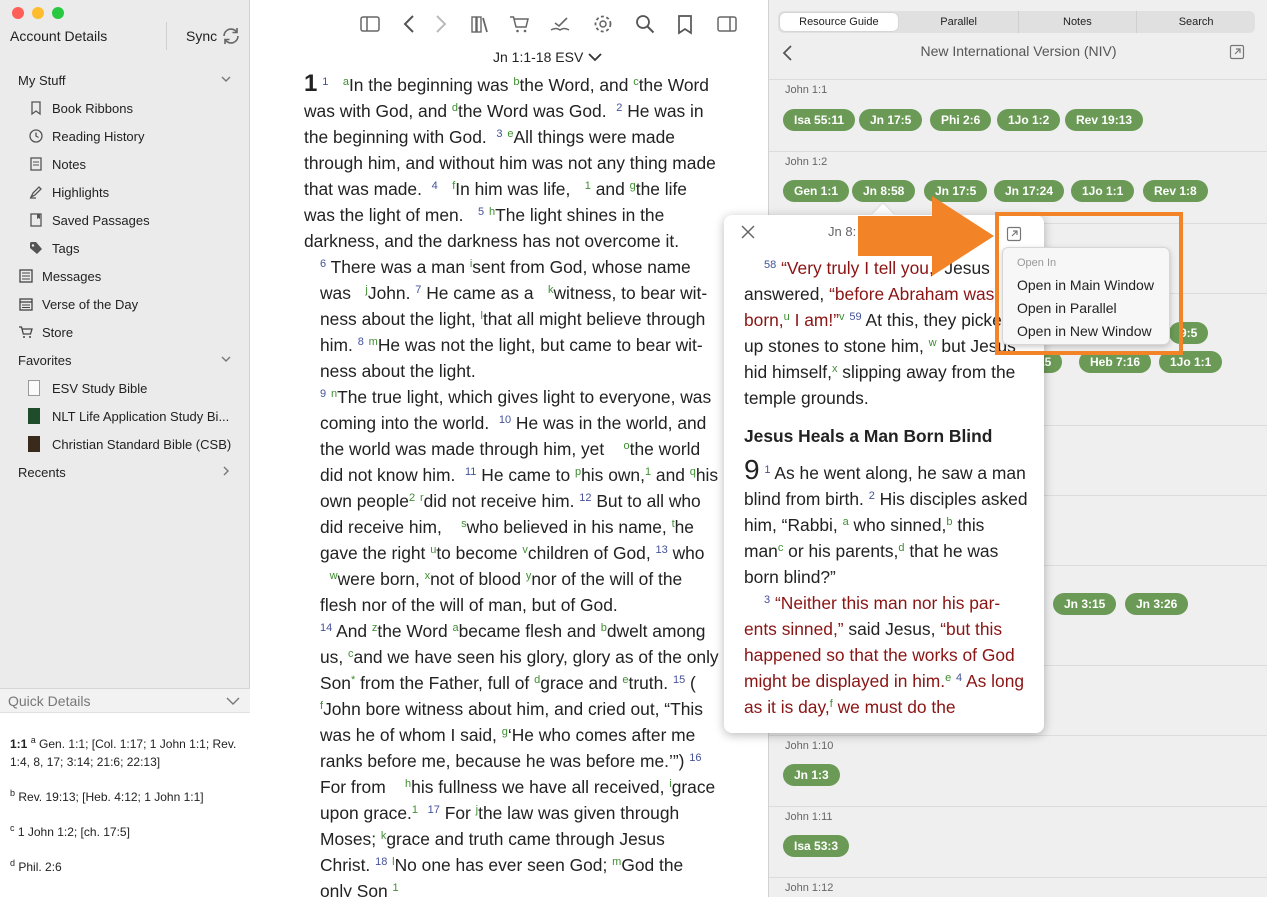 The image size is (1267, 897). Describe the element at coordinates (1029, 120) in the screenshot. I see `cross-ref-pill: 1Jo 1:2` at that location.